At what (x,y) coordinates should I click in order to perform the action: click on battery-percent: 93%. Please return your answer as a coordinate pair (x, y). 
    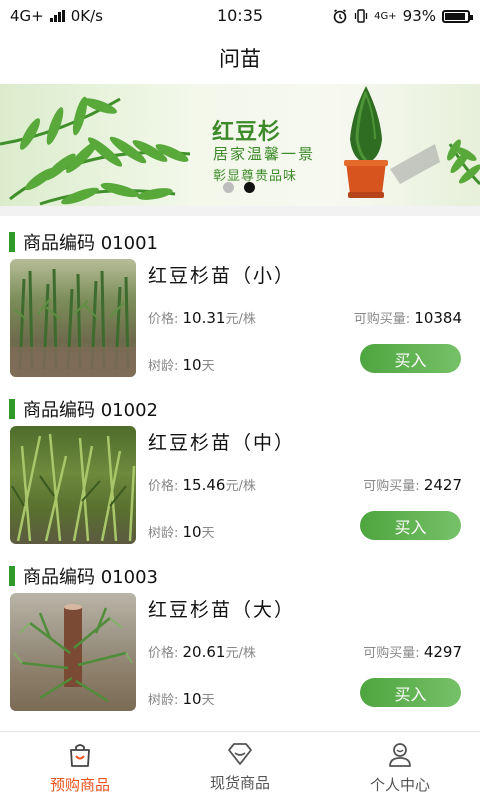
    Looking at the image, I should click on (419, 16).